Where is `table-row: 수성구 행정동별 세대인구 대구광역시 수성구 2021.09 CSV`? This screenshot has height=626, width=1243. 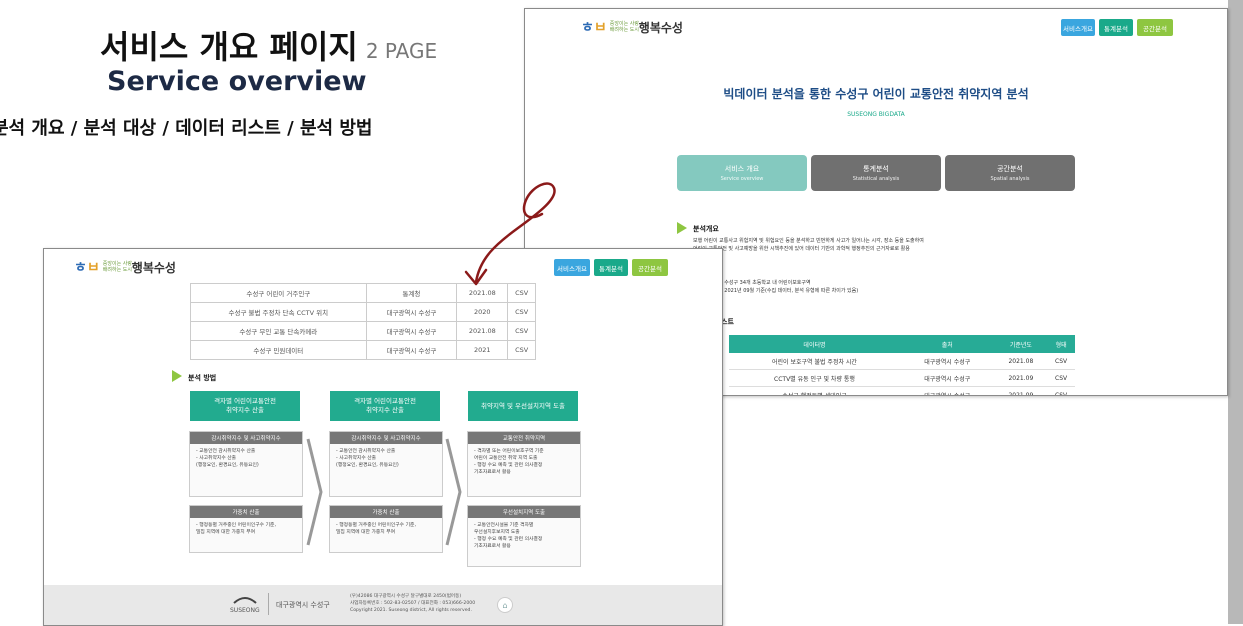
table-row: 수성구 행정동별 세대인구 대구광역시 수성구 2021.09 CSV is located at coordinates (902, 390).